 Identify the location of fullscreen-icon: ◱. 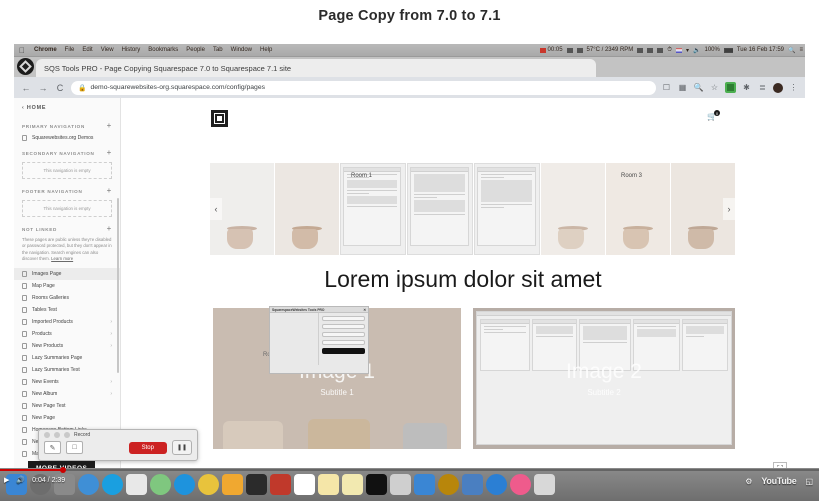
(809, 481).